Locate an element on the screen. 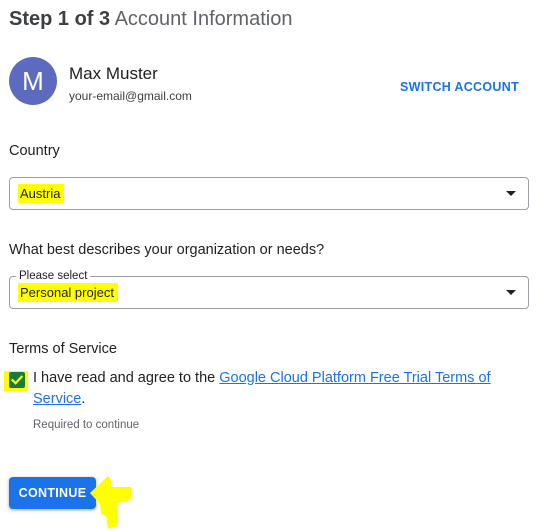 This screenshot has width=545, height=530. switch-account-button: SWITCH ACCOUNT is located at coordinates (459, 87).